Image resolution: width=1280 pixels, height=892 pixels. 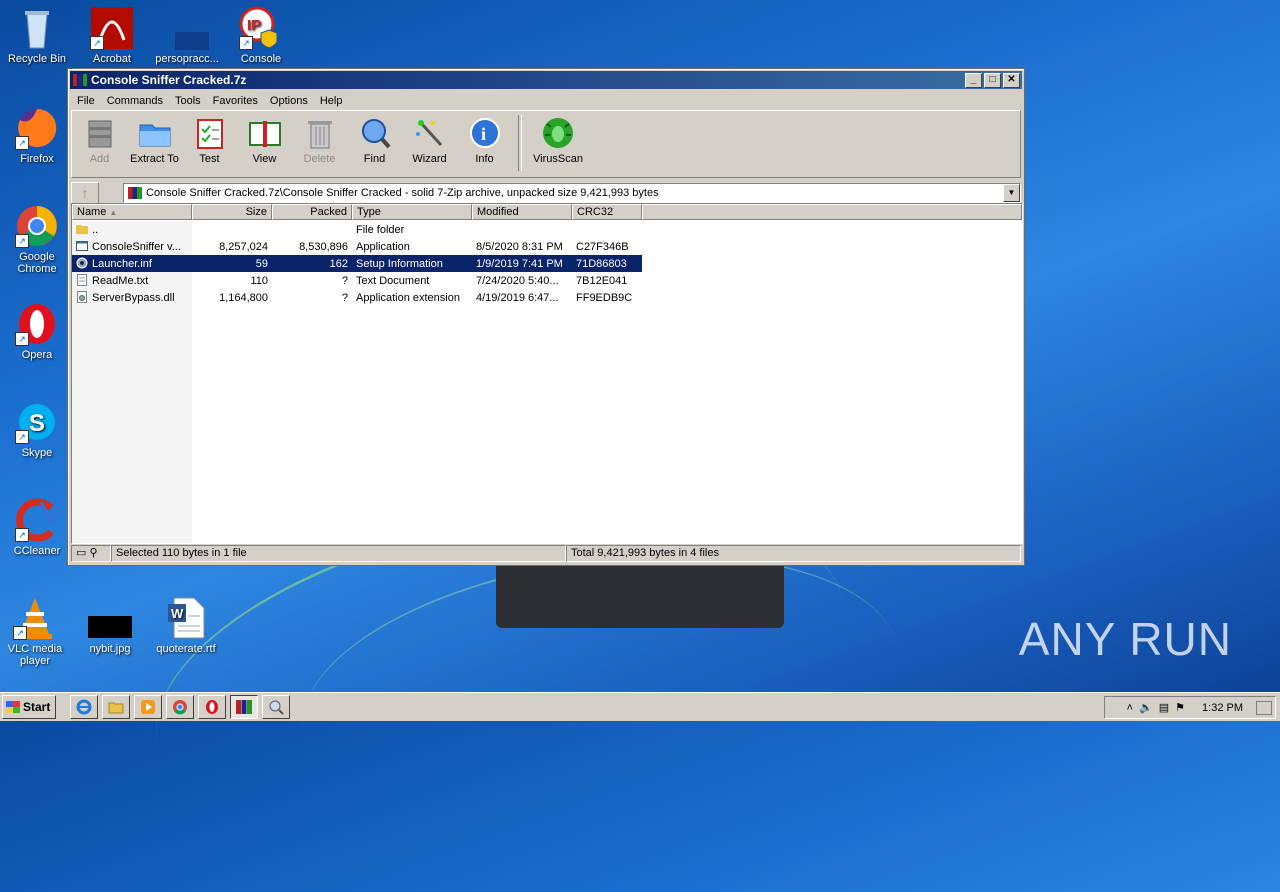 I want to click on status-selected: Selected 110 bytes in 1 file, so click(x=338, y=553).